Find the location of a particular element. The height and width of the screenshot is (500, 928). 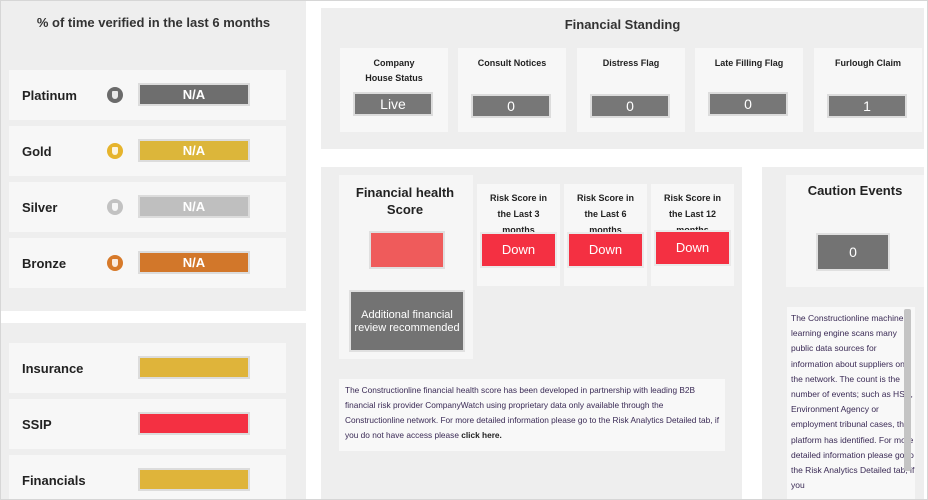

fs-label: Company House Status is located at coordinates (394, 70).